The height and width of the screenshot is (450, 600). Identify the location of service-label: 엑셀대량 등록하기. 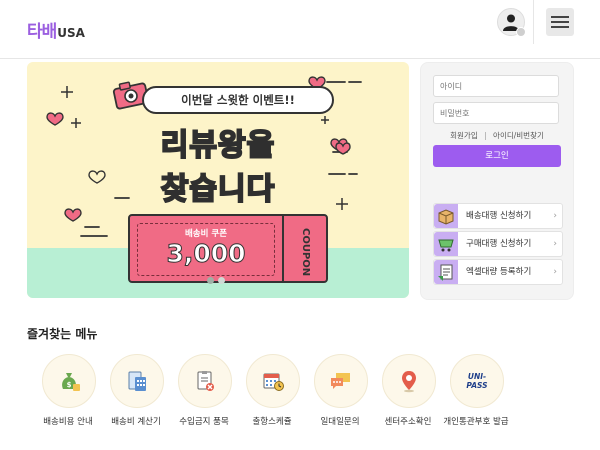
(499, 272).